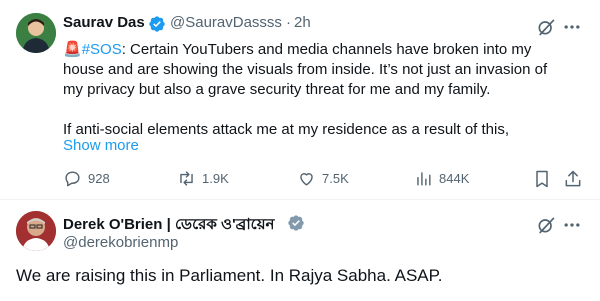  What do you see at coordinates (226, 22) in the screenshot?
I see `author-handle: @SauravDassss` at bounding box center [226, 22].